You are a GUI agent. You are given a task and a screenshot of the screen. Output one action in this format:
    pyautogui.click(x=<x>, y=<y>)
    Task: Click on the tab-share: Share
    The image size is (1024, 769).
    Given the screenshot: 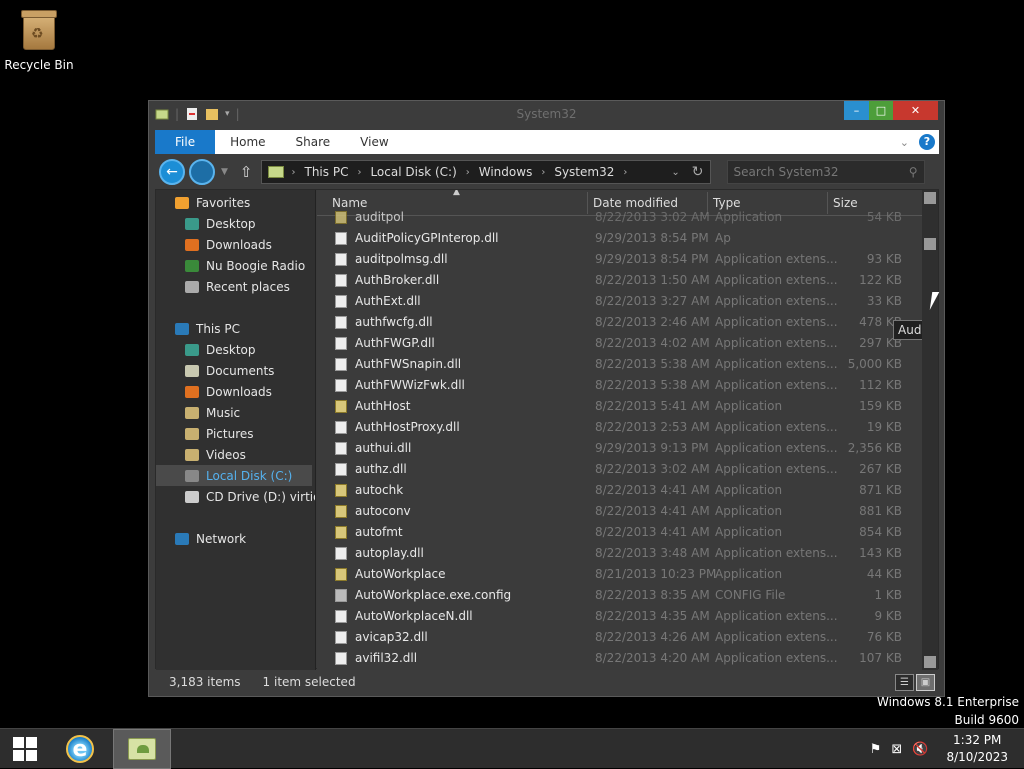 What is the action you would take?
    pyautogui.click(x=313, y=142)
    